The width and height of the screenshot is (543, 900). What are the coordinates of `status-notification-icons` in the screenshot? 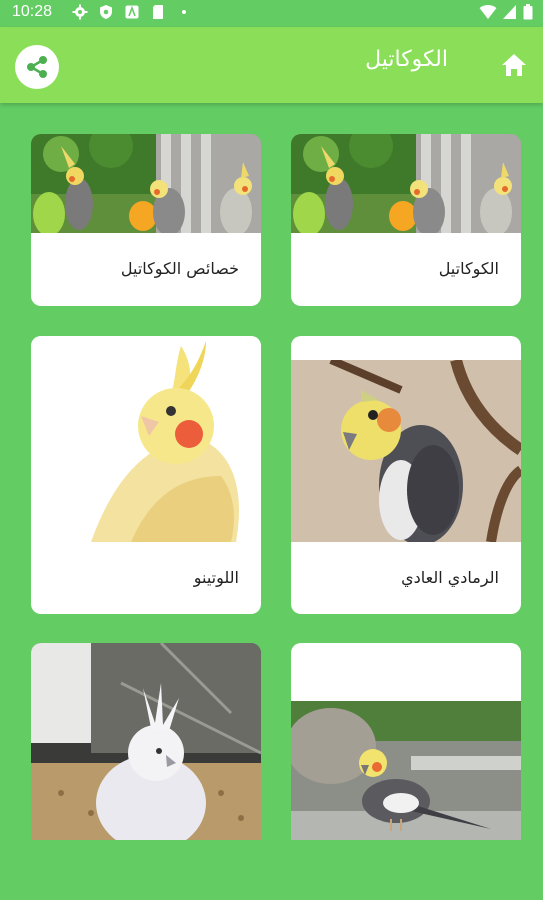 It's located at (132, 12).